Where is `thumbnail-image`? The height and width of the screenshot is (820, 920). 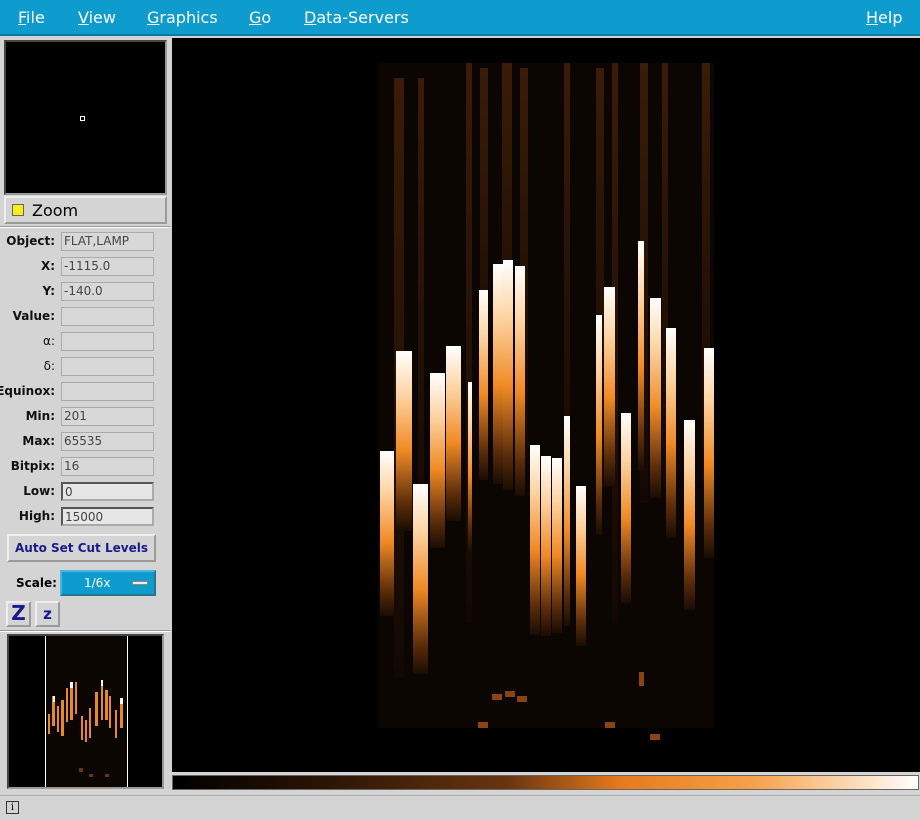
thumbnail-image is located at coordinates (85, 711).